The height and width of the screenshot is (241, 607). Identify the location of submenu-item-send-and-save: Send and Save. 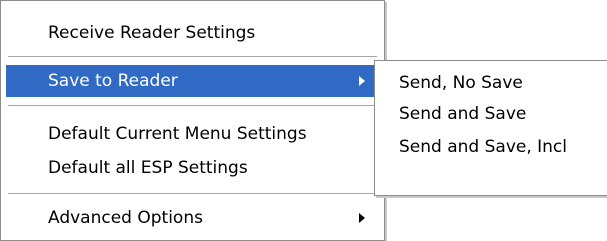
(493, 114).